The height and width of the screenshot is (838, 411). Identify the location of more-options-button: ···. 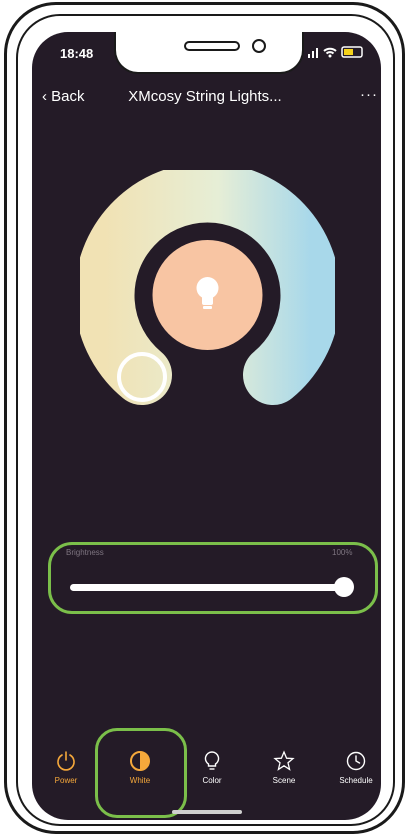
(369, 94).